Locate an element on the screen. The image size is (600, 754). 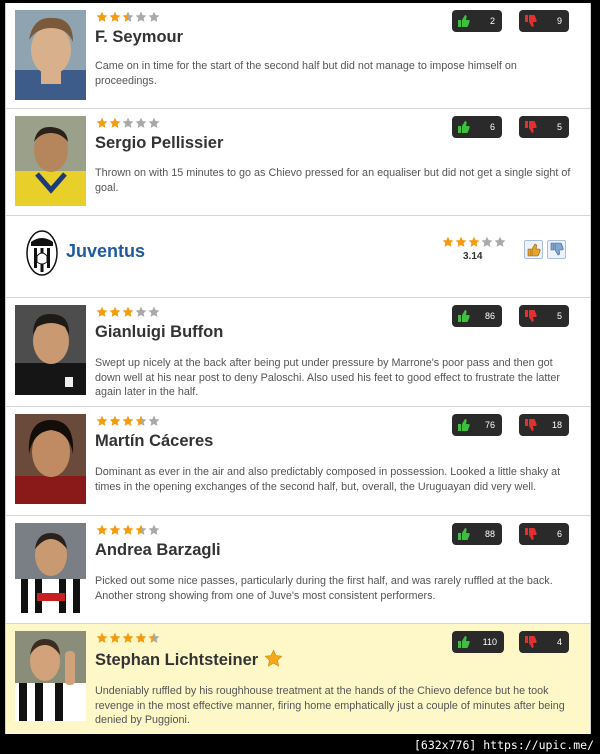
player-name: Martín Cáceres is located at coordinates (154, 441).